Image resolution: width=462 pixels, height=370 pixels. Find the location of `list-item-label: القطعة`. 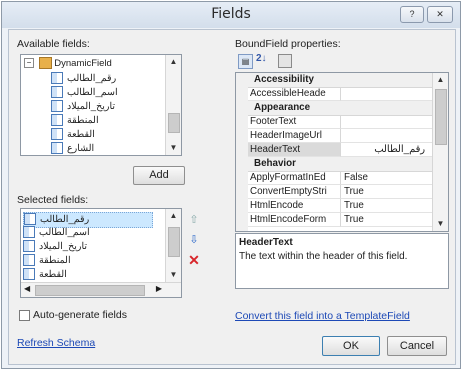

list-item-label: القطعة is located at coordinates (53, 274).